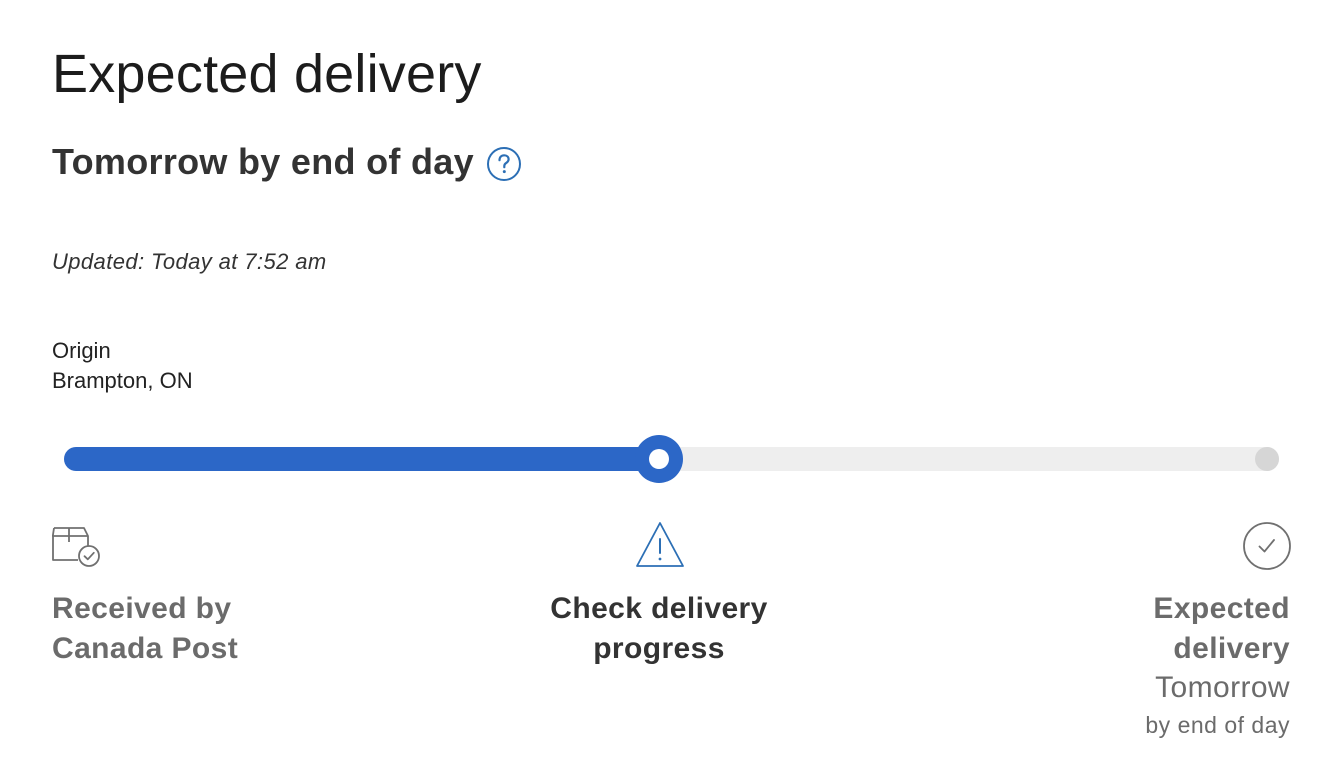 This screenshot has height=766, width=1338. I want to click on step-expected-delivery-sub: by end of day, so click(1217, 725).